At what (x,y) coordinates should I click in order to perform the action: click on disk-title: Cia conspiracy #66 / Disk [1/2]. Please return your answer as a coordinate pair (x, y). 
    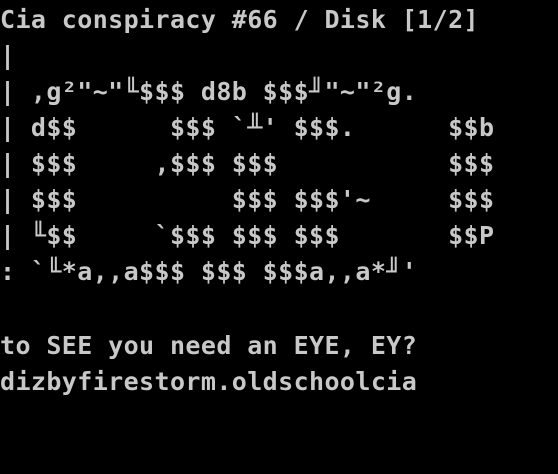
    Looking at the image, I should click on (239, 19).